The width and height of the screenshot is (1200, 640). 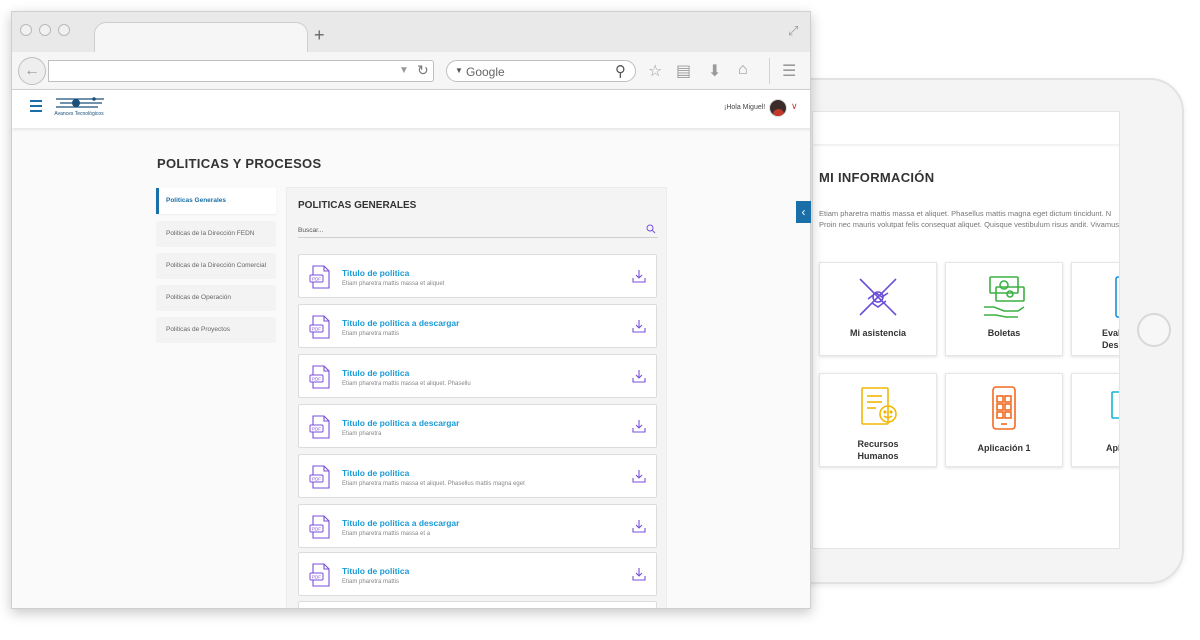 I want to click on back-button: ←, so click(x=32, y=71).